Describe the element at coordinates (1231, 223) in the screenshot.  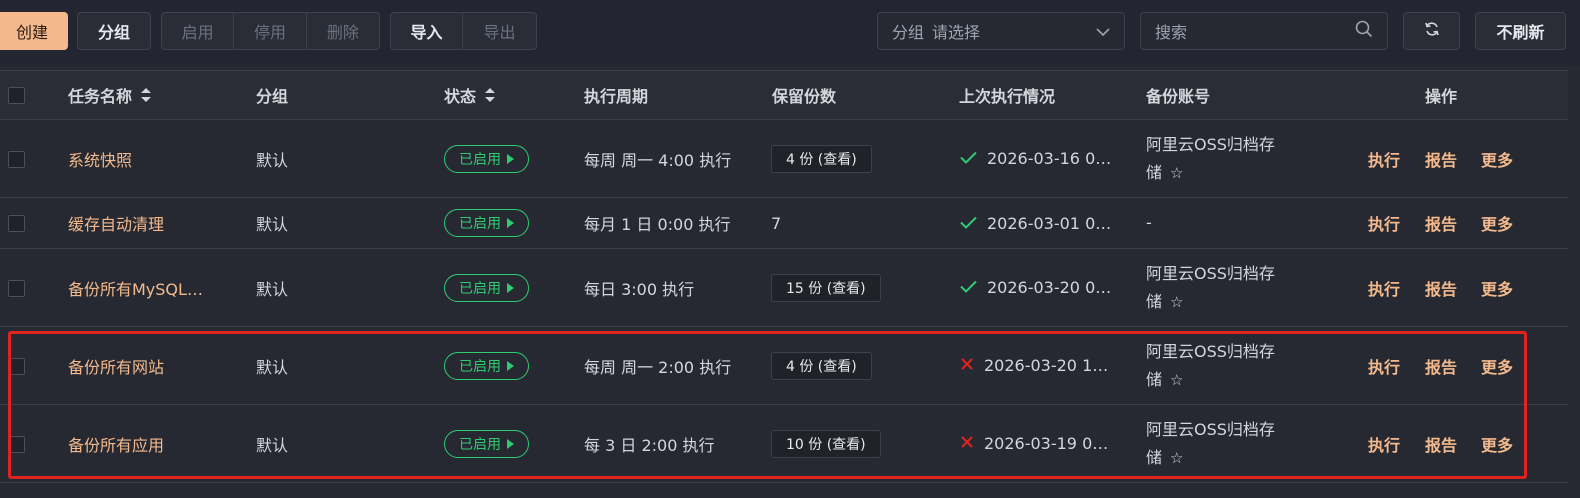
I see `account-cell: -` at that location.